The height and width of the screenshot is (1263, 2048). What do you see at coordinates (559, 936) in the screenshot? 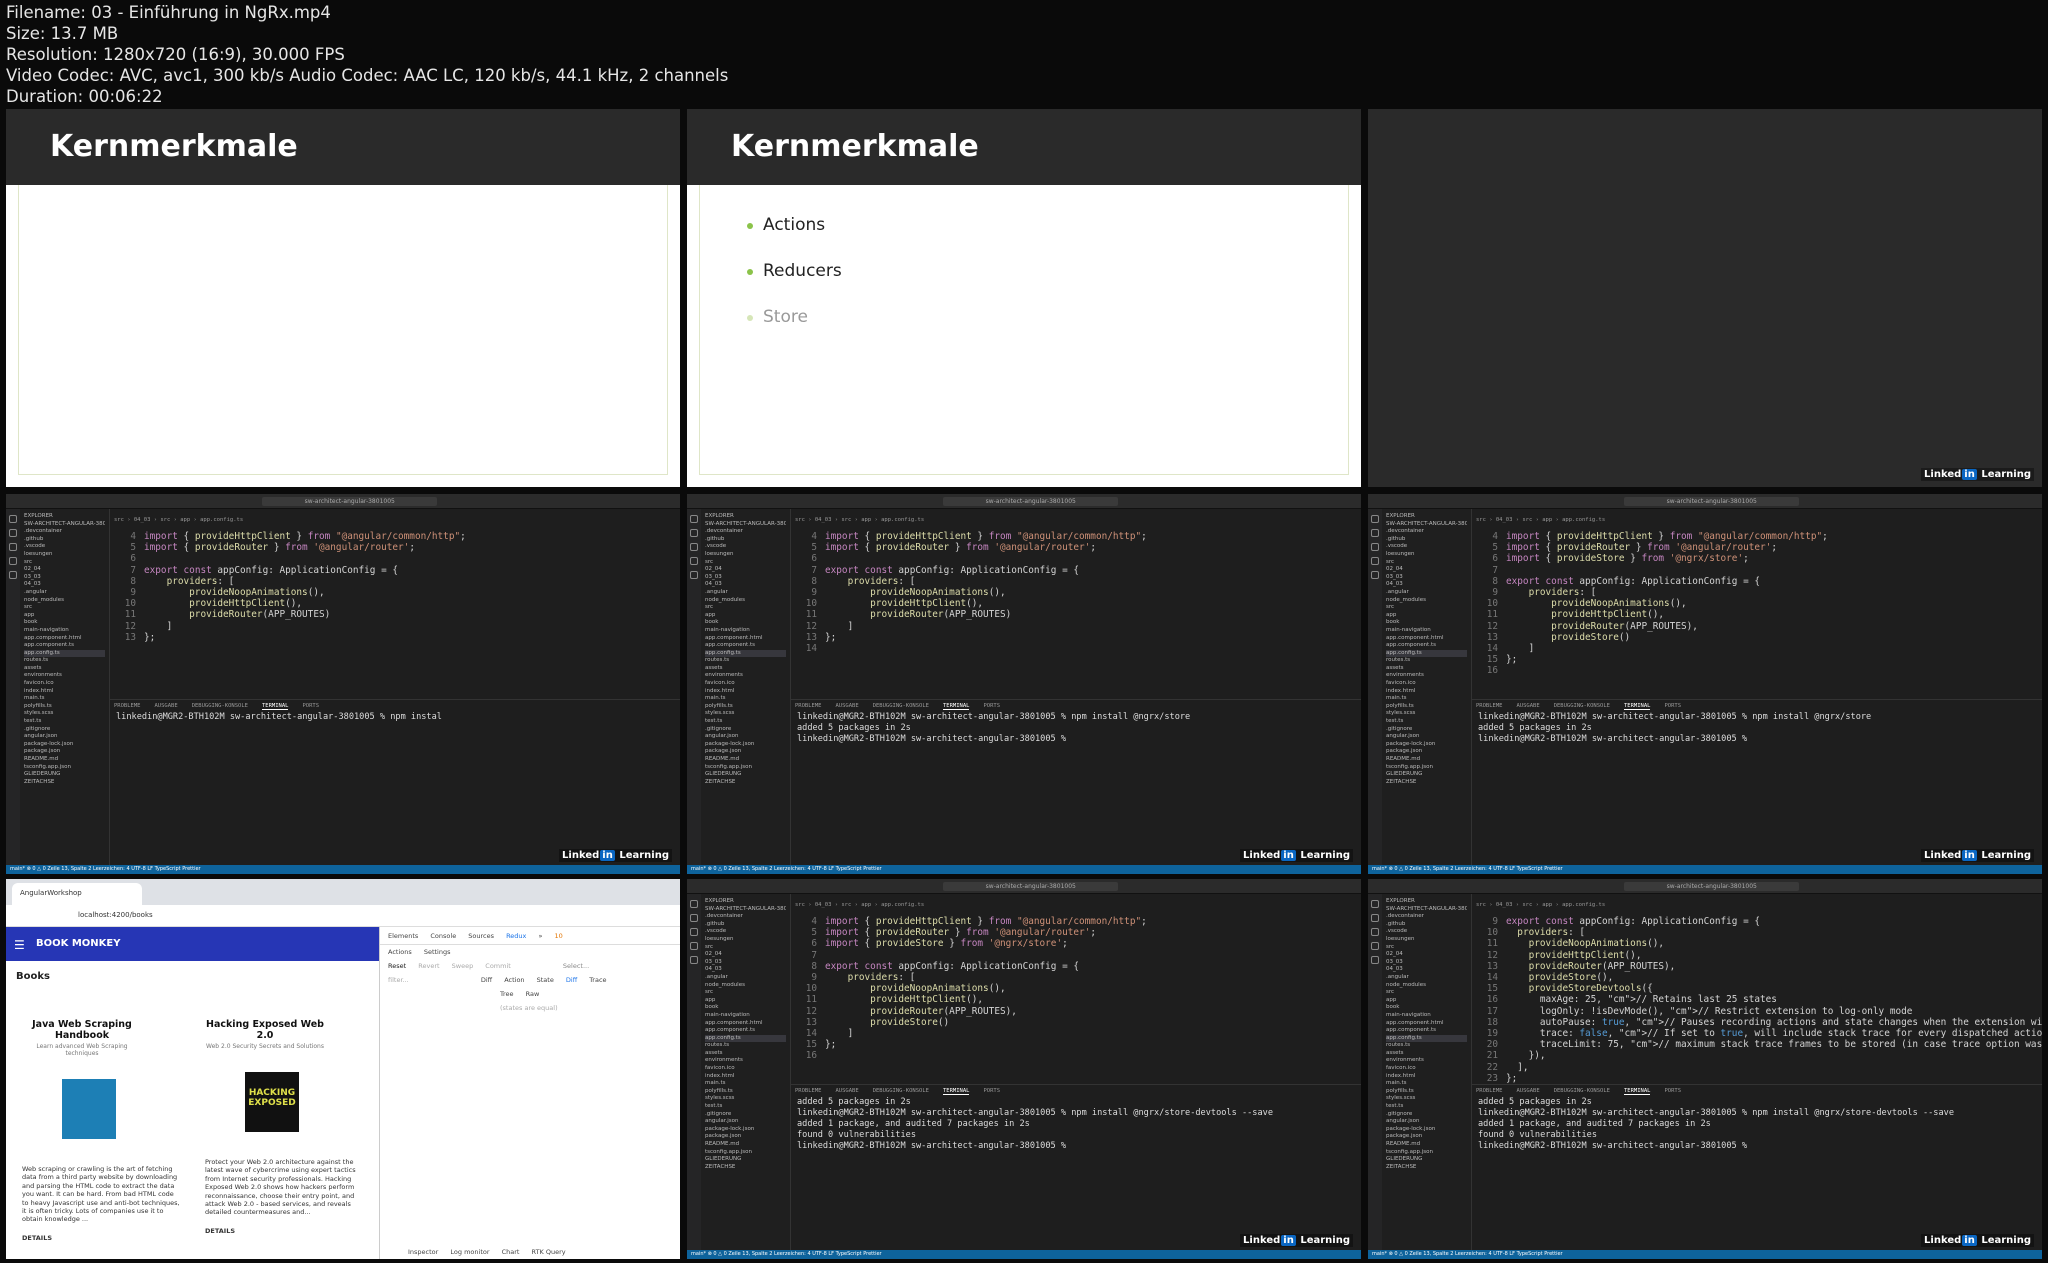
I see `warning-badge: 10` at bounding box center [559, 936].